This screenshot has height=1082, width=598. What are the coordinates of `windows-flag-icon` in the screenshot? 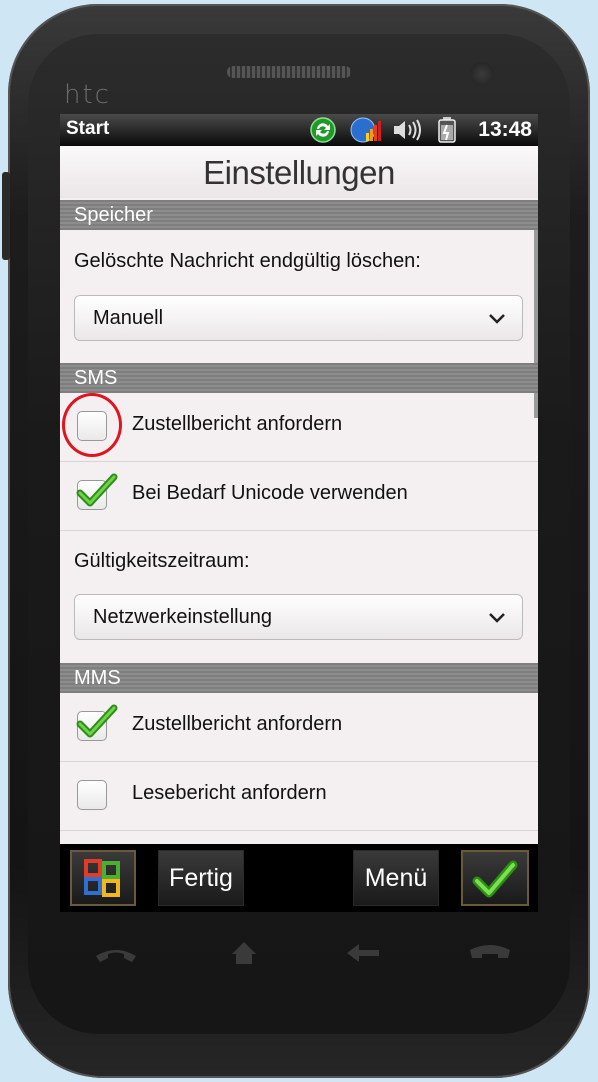 It's located at (102, 878).